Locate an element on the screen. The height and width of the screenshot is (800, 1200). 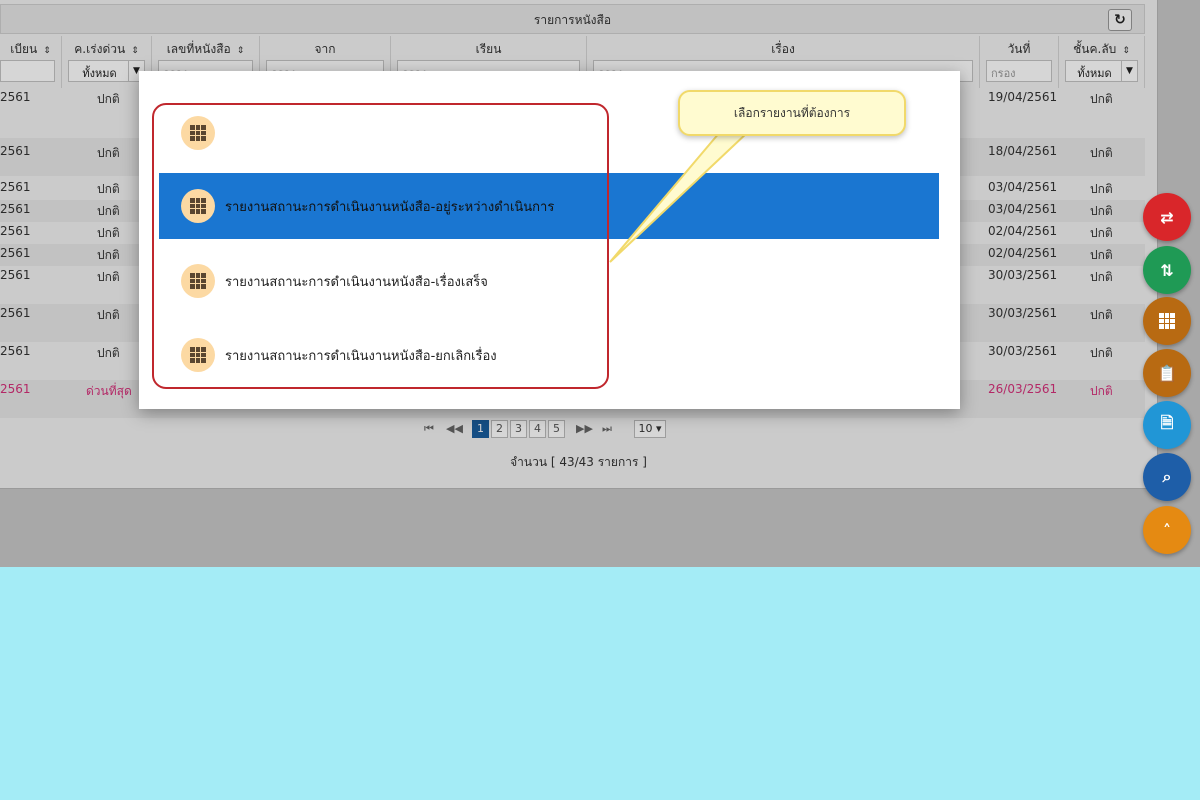
swap-vertical-icon: ⇅ is located at coordinates (1167, 270).